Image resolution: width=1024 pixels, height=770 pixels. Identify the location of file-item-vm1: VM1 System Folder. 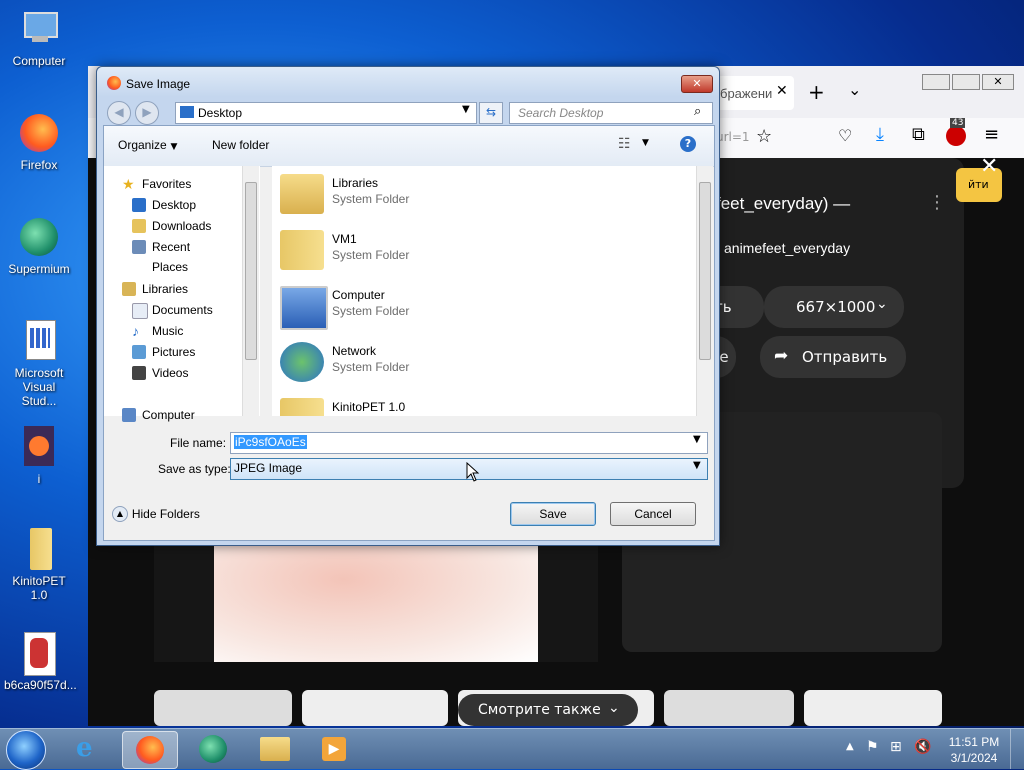
(472, 250).